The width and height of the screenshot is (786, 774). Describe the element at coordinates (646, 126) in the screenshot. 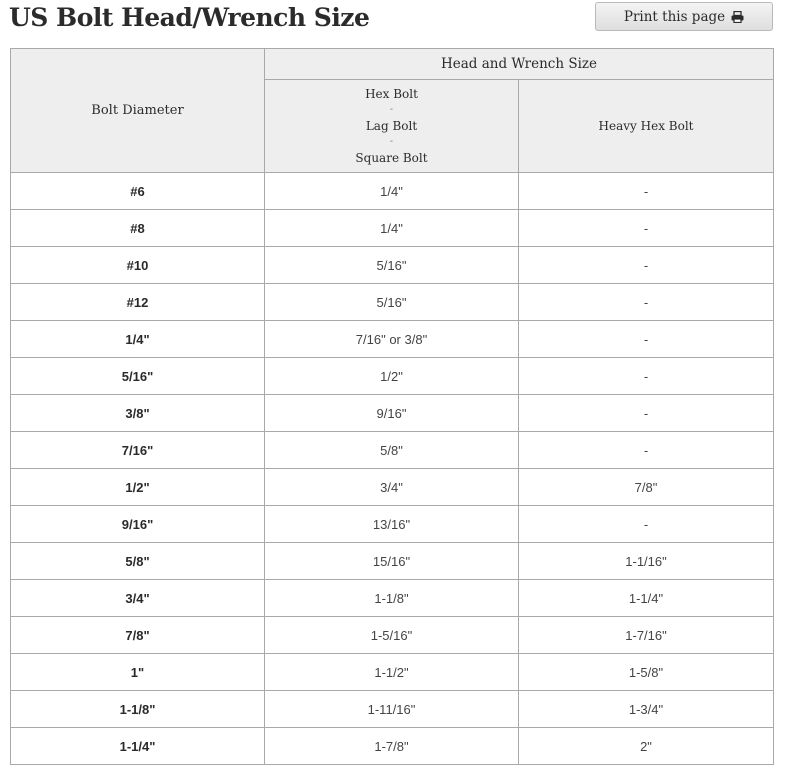

I see `header-heavy-hex-bolt: Heavy Hex Bolt` at that location.